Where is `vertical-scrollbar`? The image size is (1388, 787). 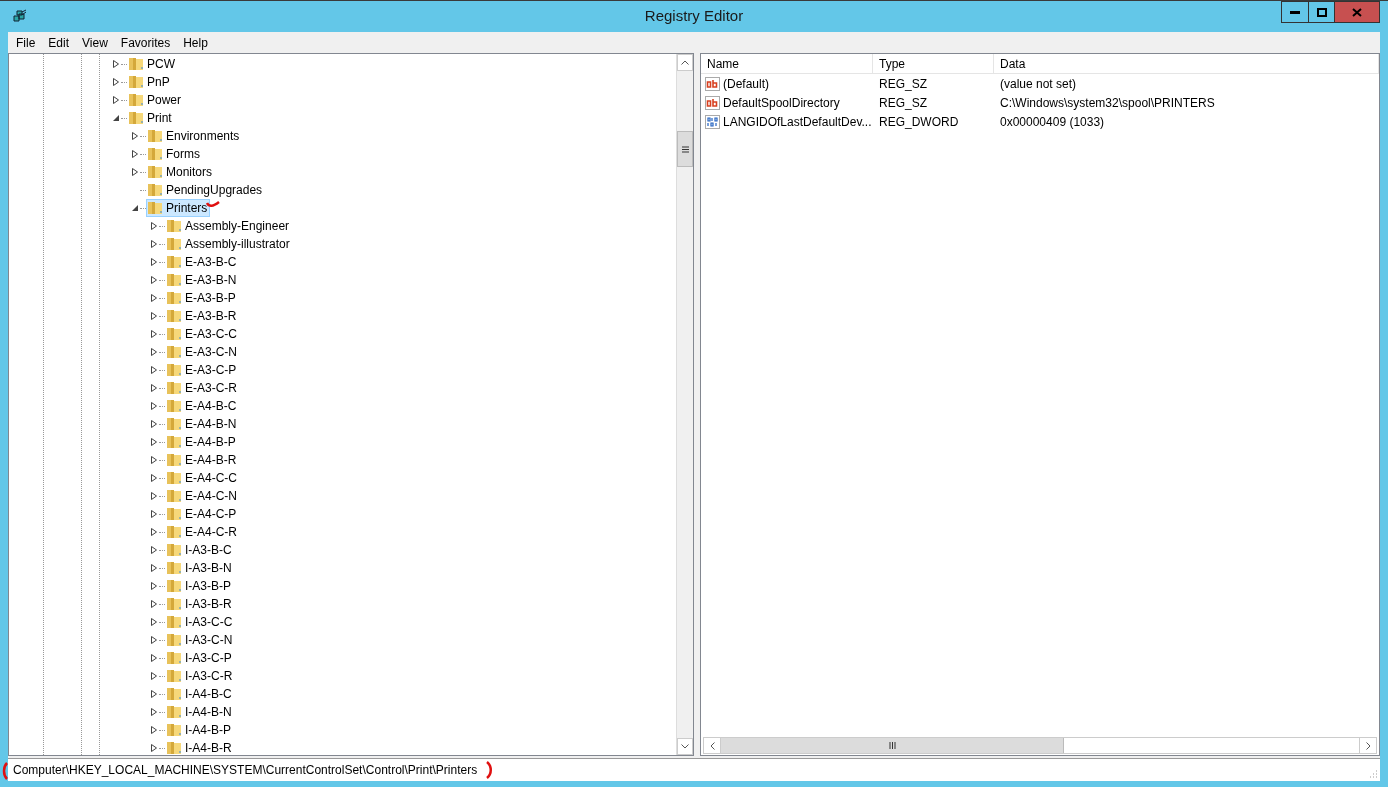
vertical-scrollbar is located at coordinates (684, 404).